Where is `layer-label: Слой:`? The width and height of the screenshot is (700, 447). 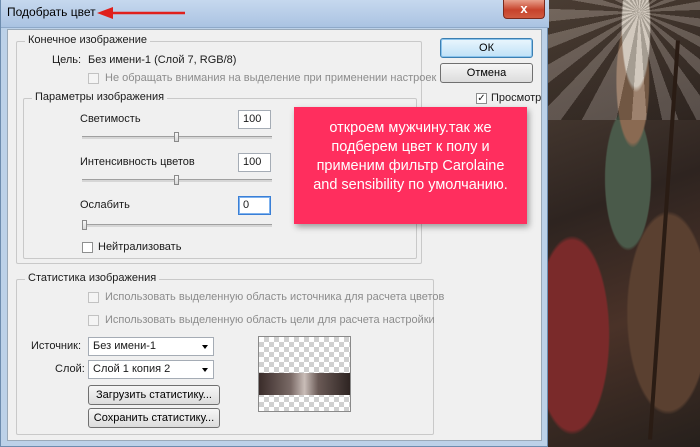 layer-label: Слой: is located at coordinates (70, 369).